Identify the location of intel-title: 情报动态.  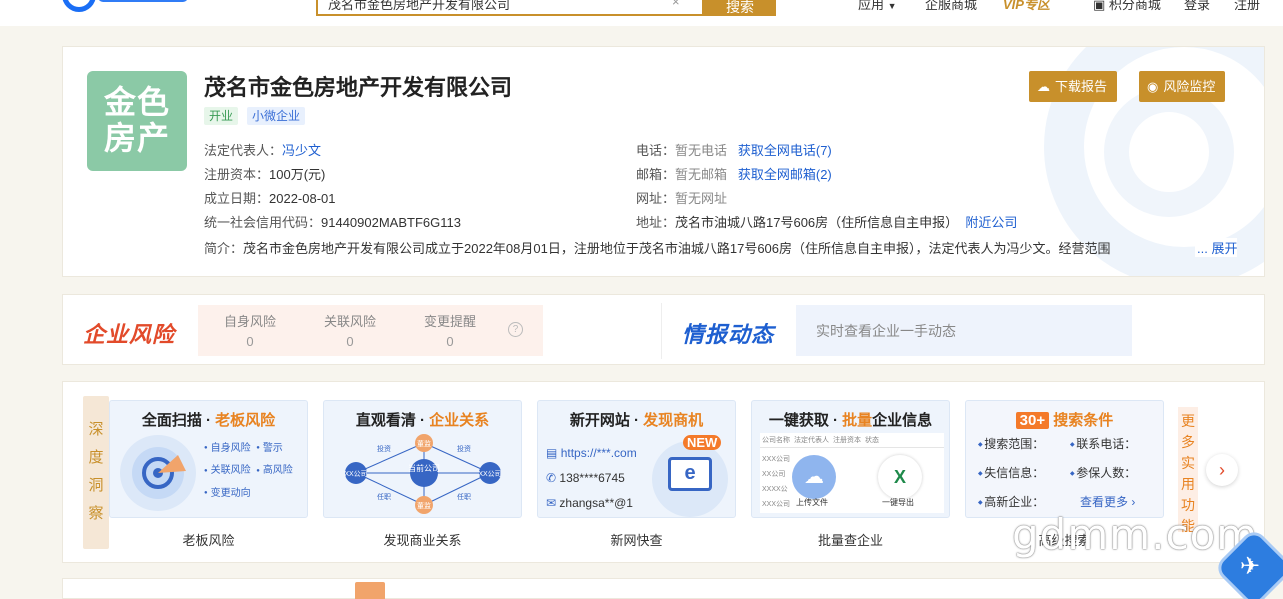
(728, 334).